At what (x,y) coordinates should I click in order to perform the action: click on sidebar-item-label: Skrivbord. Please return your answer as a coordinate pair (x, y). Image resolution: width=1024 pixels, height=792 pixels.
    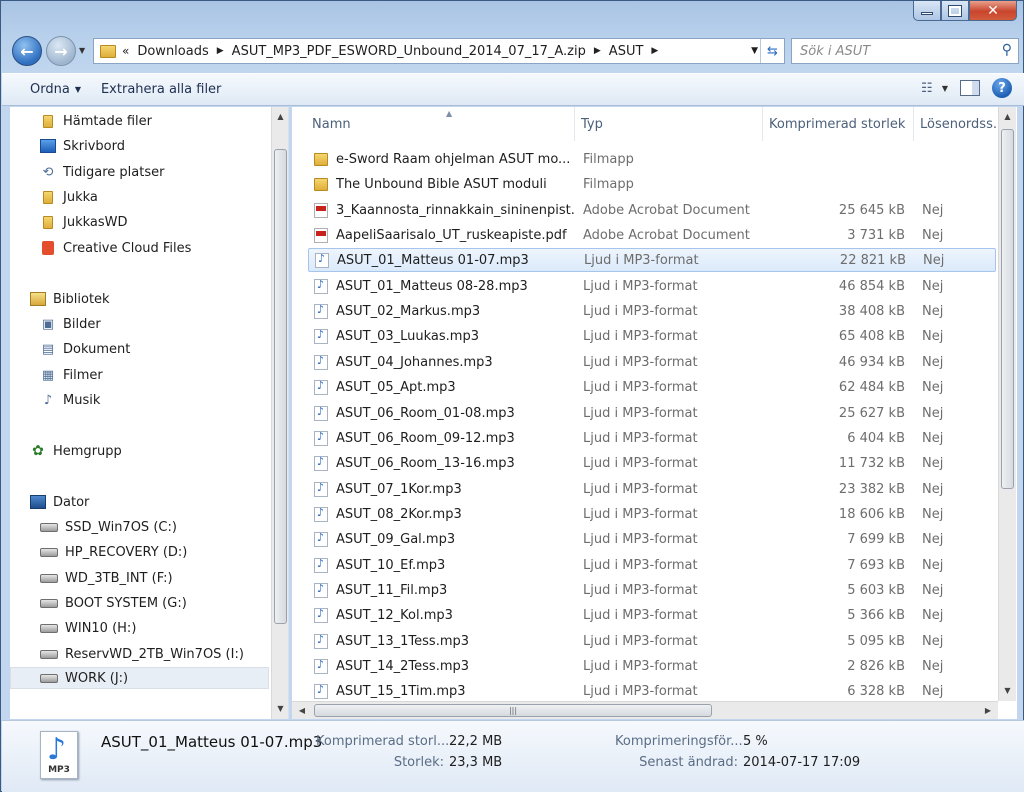
    Looking at the image, I should click on (94, 146).